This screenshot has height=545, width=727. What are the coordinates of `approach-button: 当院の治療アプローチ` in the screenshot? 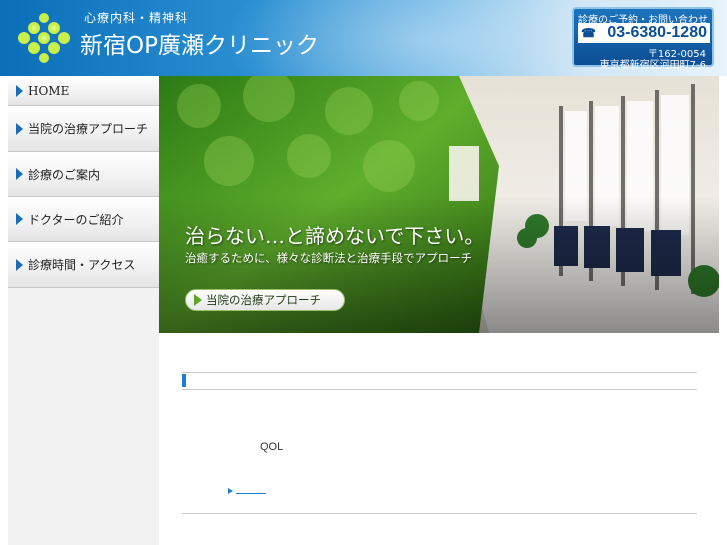 It's located at (265, 300).